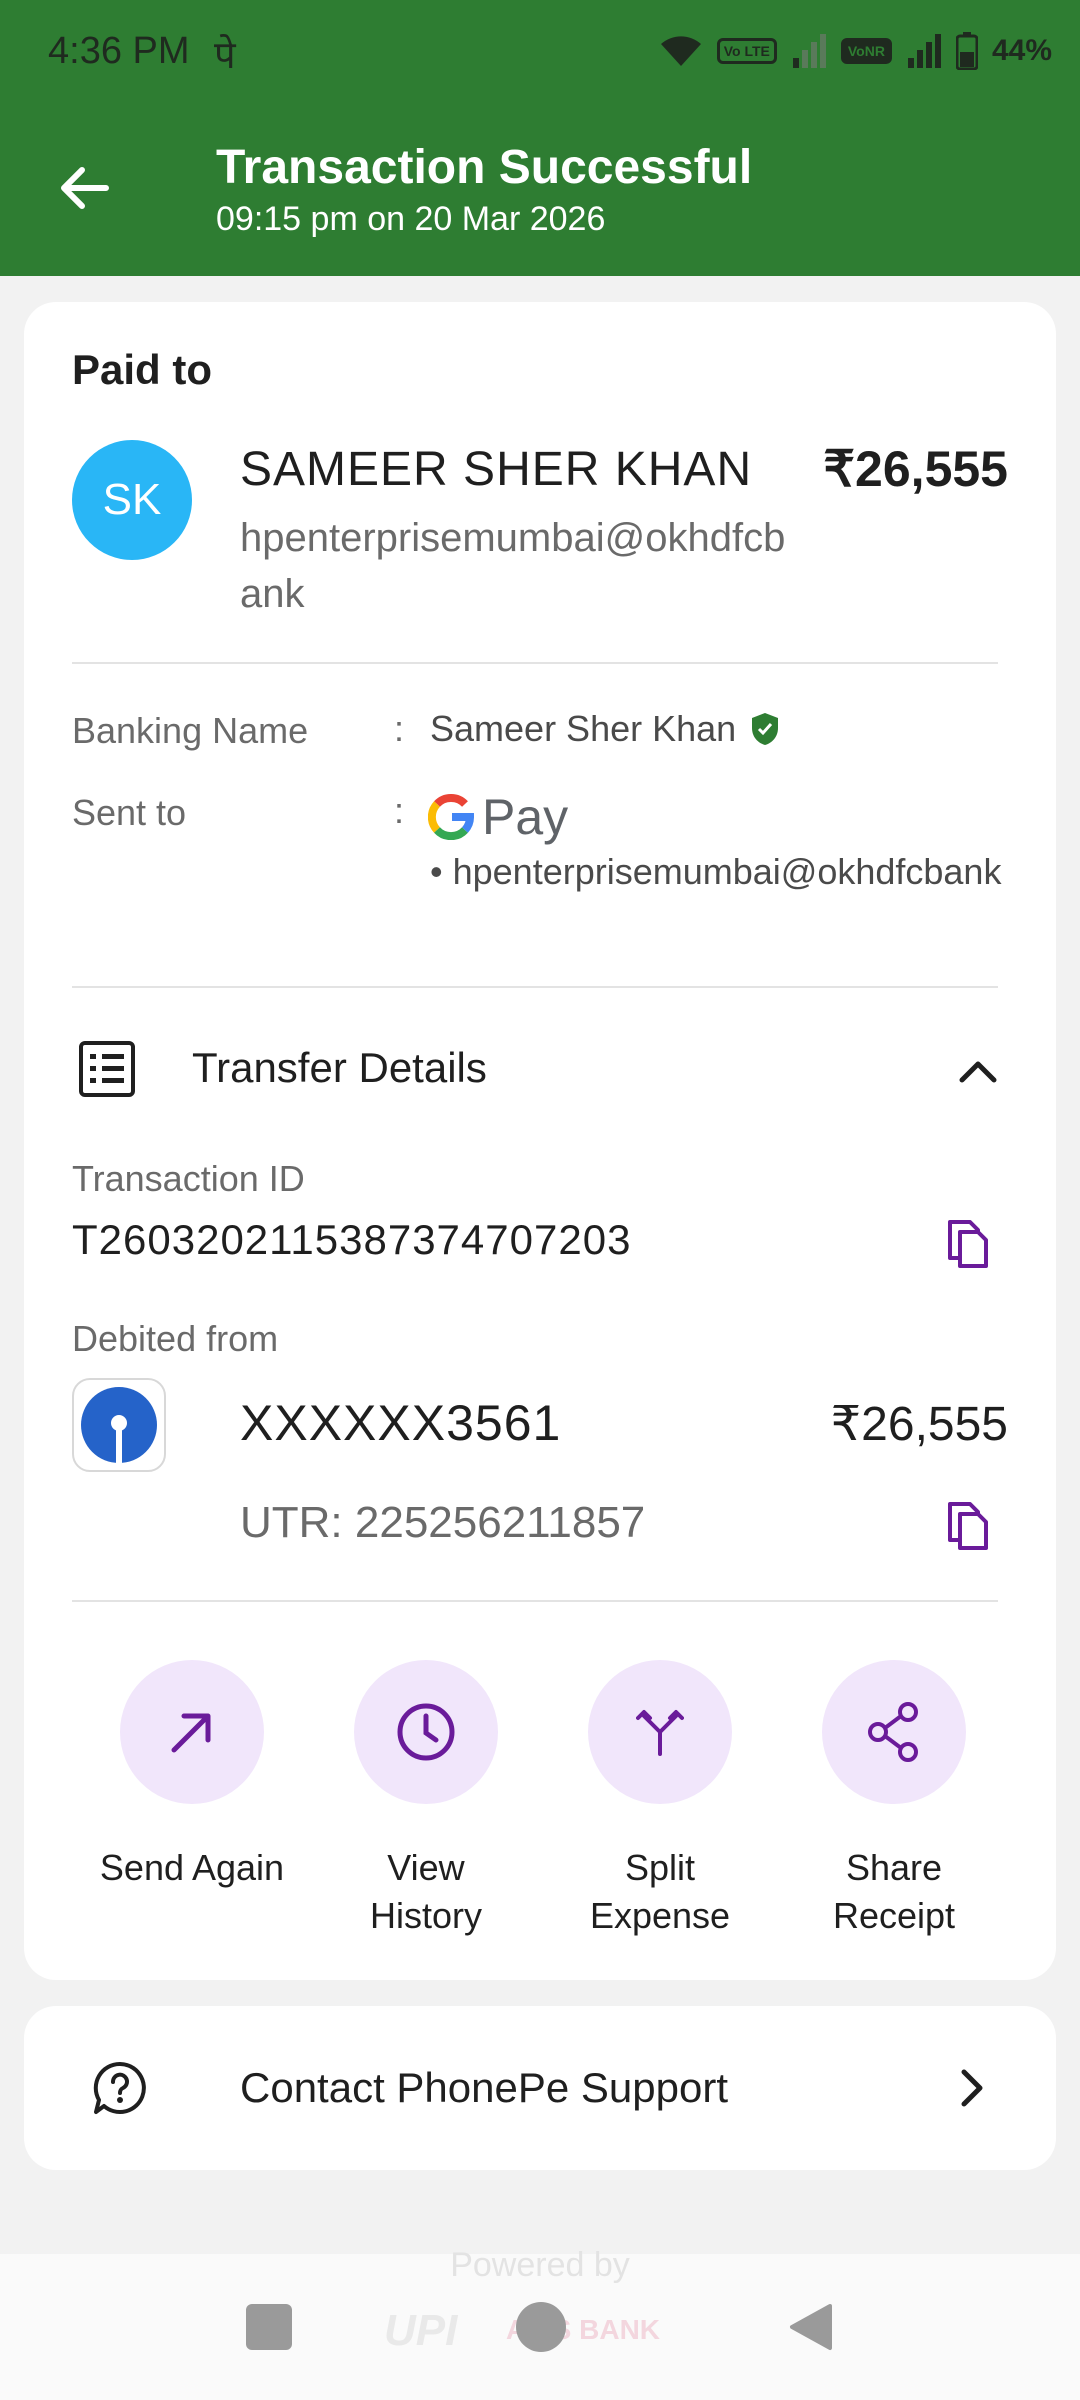  What do you see at coordinates (811, 2327) in the screenshot?
I see `nav-back-icon` at bounding box center [811, 2327].